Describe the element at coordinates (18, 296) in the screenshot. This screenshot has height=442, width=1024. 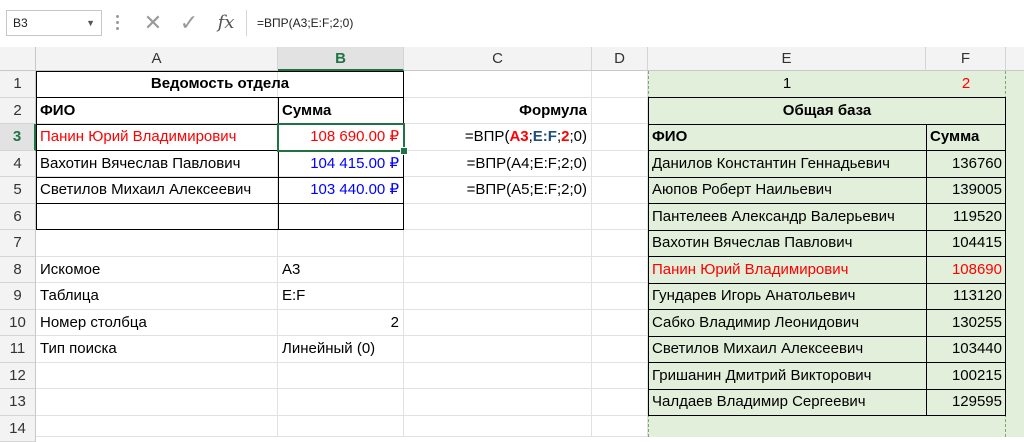
I see `row-header-9: 9` at that location.